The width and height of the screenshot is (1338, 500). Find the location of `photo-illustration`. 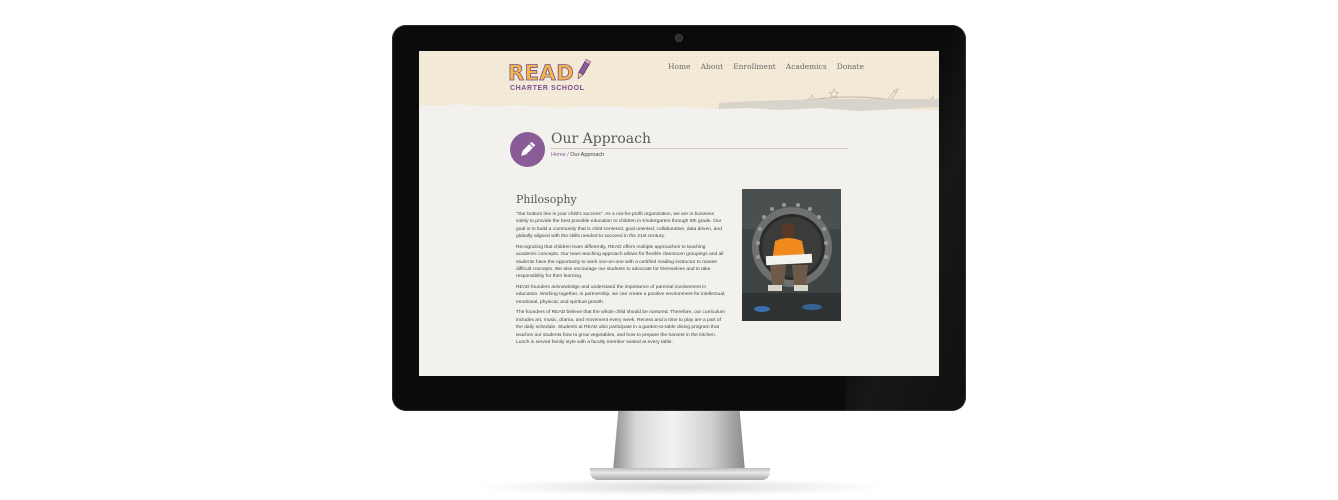

photo-illustration is located at coordinates (791, 255).